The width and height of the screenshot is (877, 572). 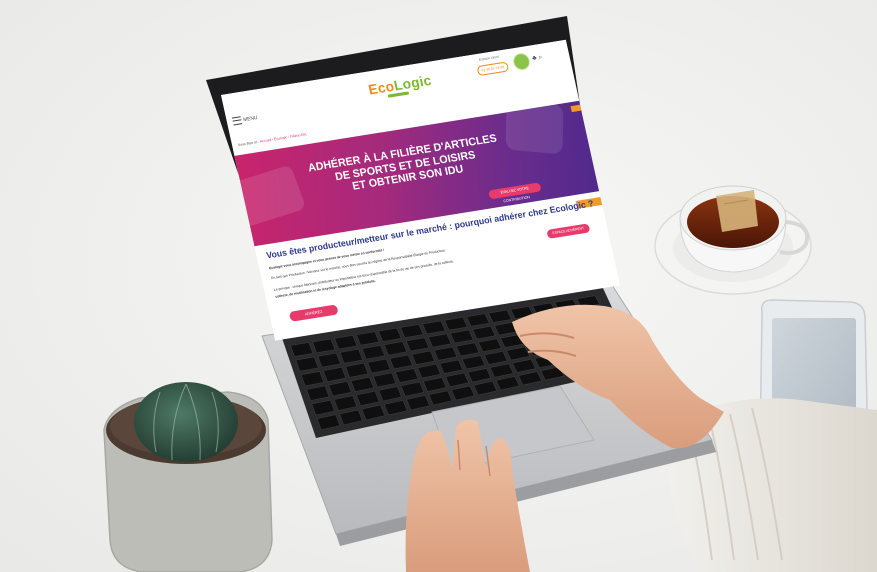 What do you see at coordinates (250, 119) in the screenshot?
I see `menu-label: MENU` at bounding box center [250, 119].